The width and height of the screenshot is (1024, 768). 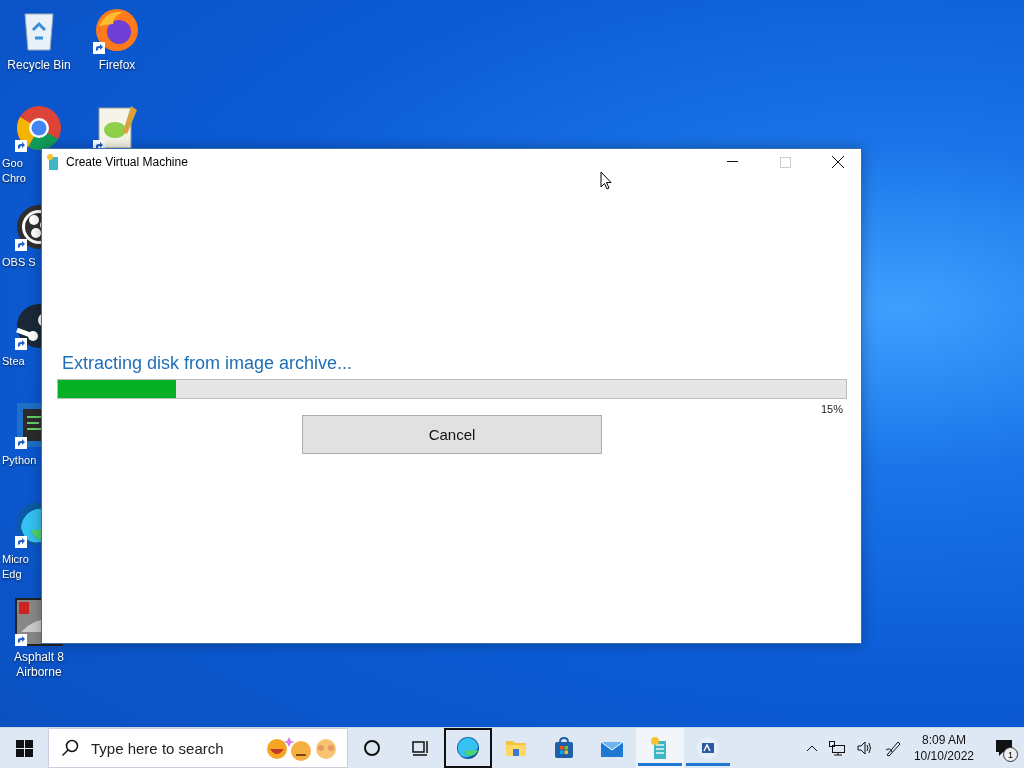 I want to click on desktop-icon-label: Asphalt 8 Airborne, so click(x=38, y=665).